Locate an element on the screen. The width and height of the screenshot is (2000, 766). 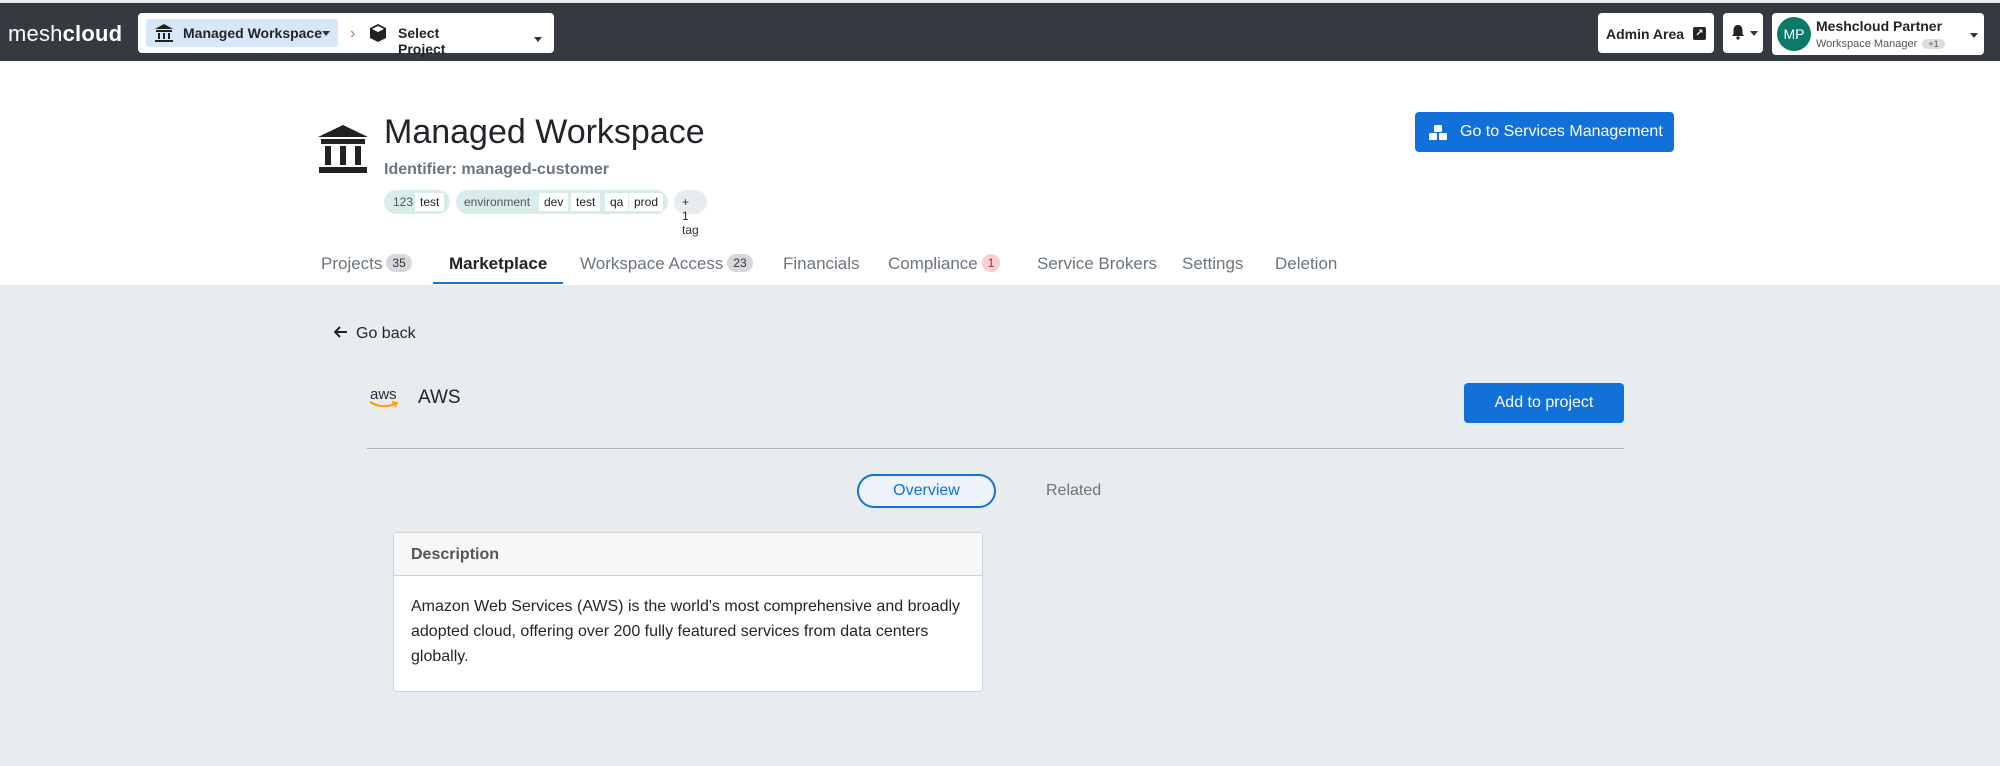
workspace-identifier: Identifier: managed-customer is located at coordinates (496, 170).